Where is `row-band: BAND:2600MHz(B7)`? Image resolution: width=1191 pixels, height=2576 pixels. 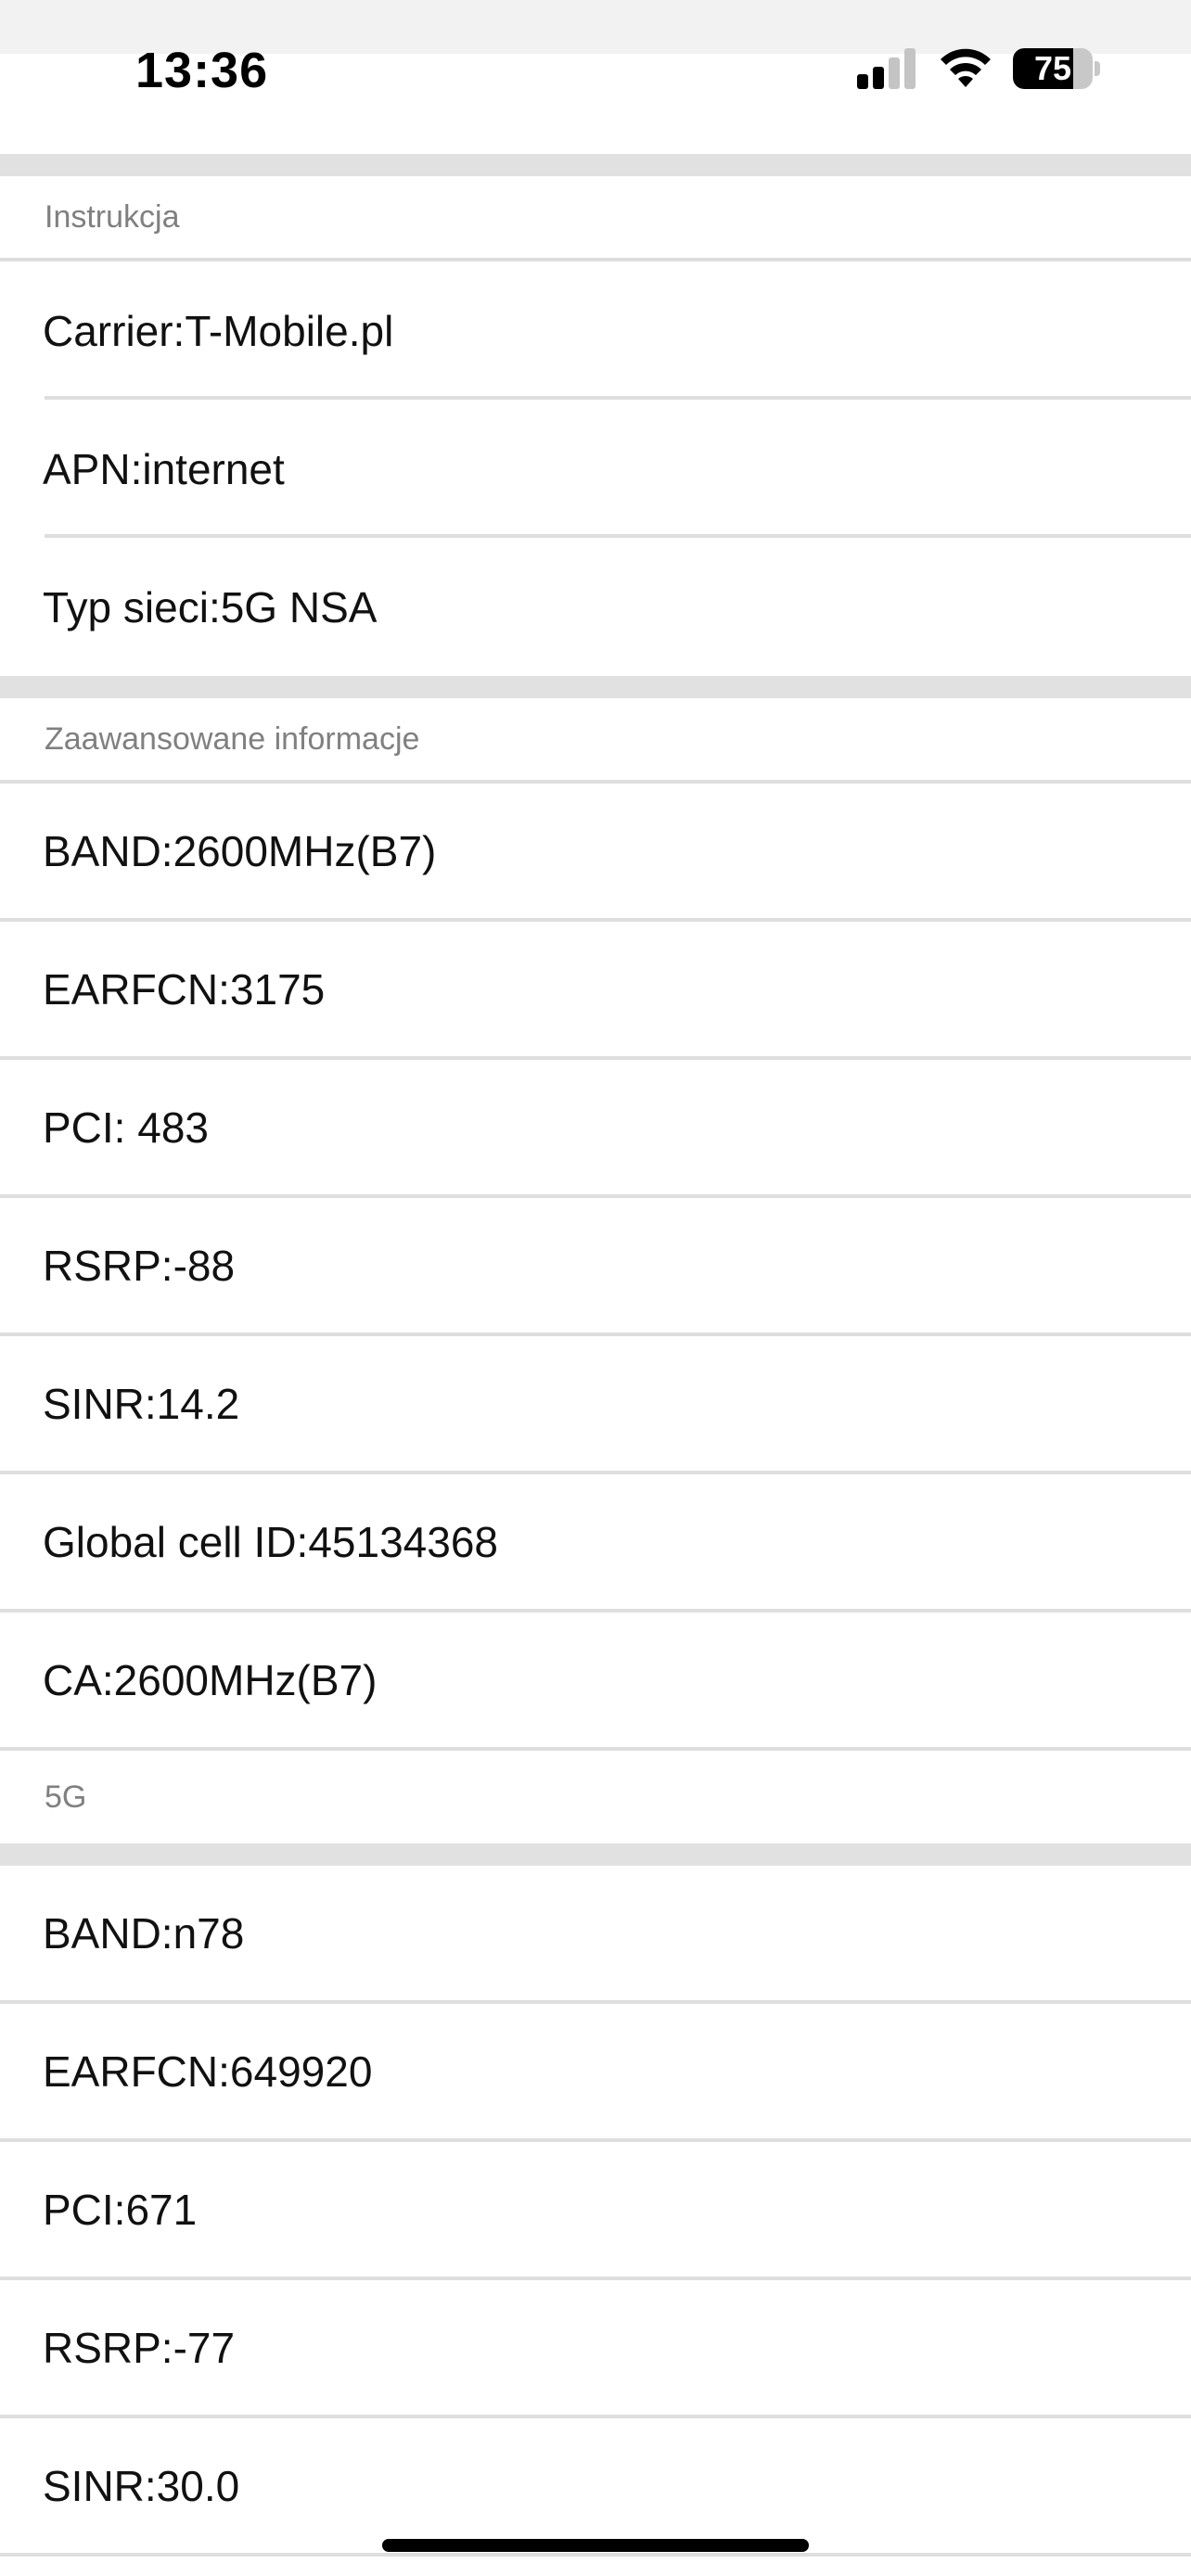
row-band: BAND:2600MHz(B7) is located at coordinates (595, 853).